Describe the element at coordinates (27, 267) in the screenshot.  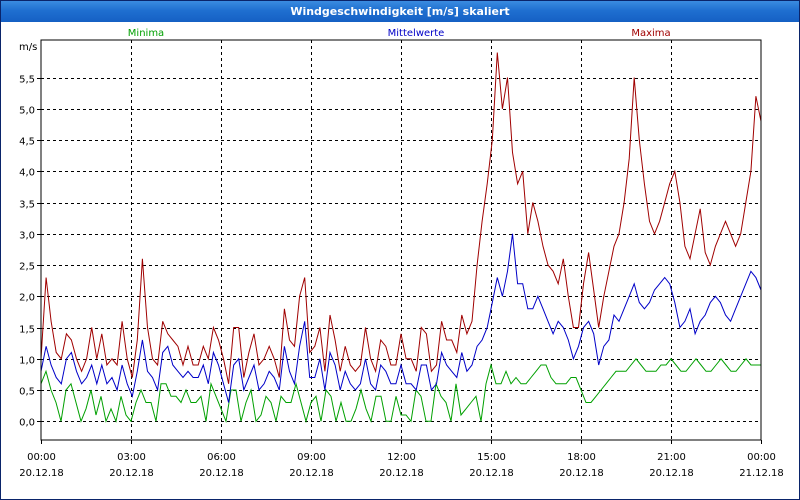
I see `y-tick-label: 2,5` at that location.